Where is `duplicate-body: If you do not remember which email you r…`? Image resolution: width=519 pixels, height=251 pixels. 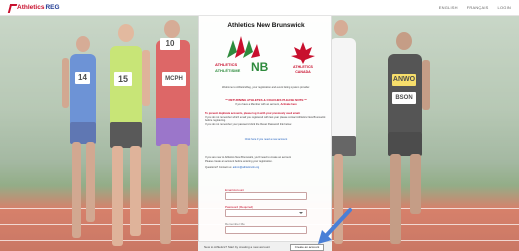 duplicate-body: If you do not remember which email you r… is located at coordinates (265, 119).